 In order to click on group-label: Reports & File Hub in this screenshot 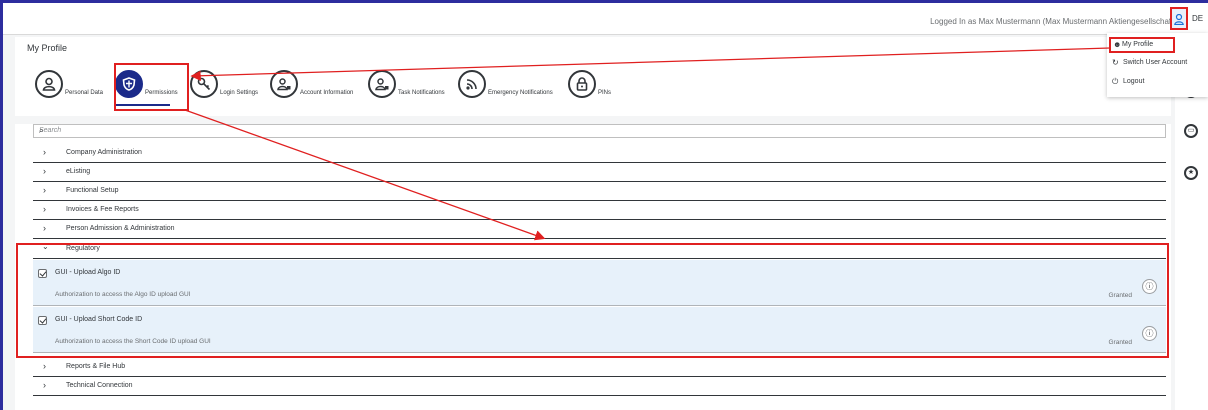, I will do `click(96, 366)`.